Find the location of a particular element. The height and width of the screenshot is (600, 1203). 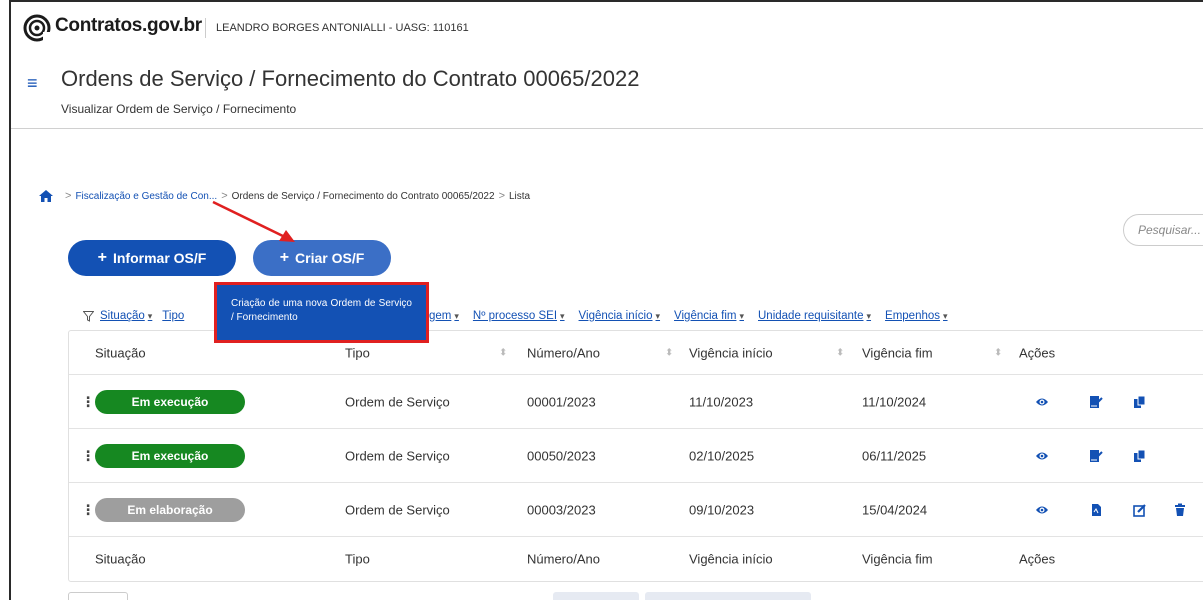

column-footer-numero: Número/Ano is located at coordinates (563, 559).